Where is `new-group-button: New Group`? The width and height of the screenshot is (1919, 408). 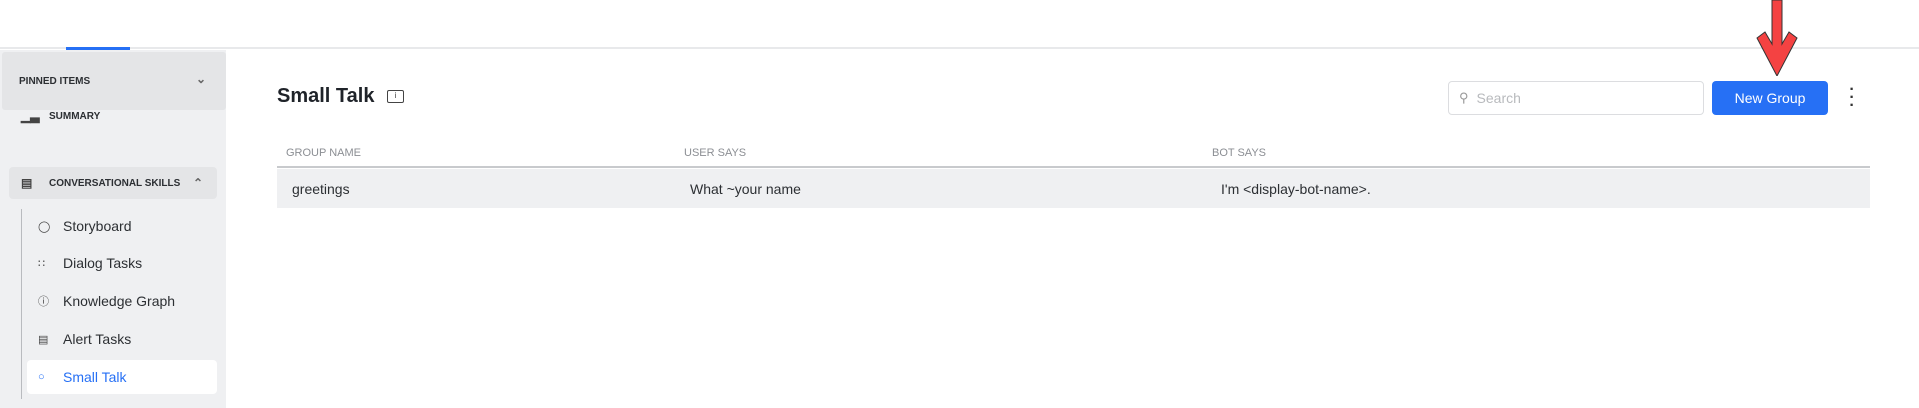
new-group-button: New Group is located at coordinates (1770, 98).